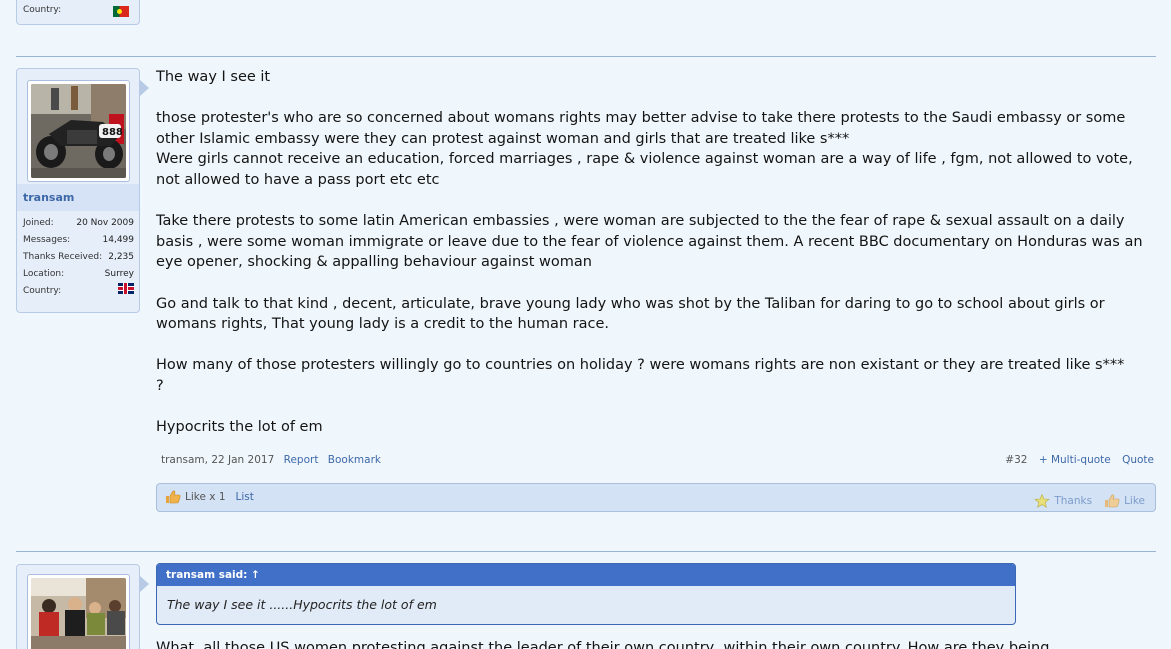  What do you see at coordinates (586, 575) in the screenshot?
I see `quote-header: transam said: ↑` at bounding box center [586, 575].